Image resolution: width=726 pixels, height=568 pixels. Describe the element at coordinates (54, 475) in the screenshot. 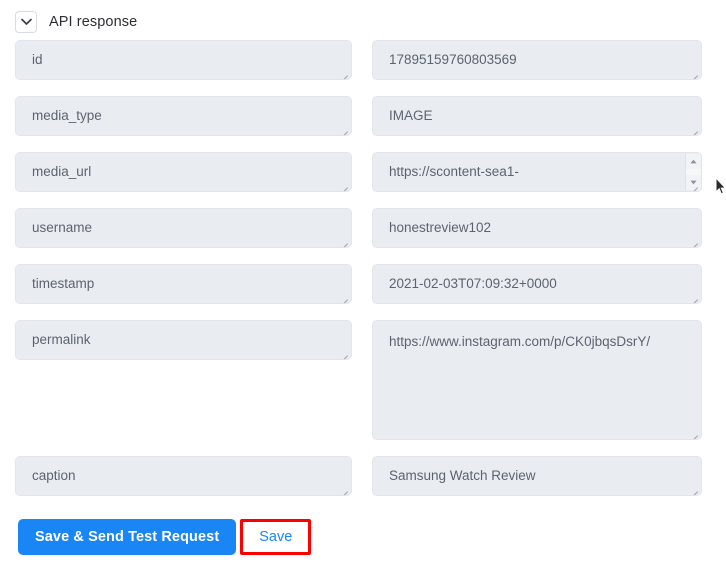

I see `field-key-text: caption` at that location.